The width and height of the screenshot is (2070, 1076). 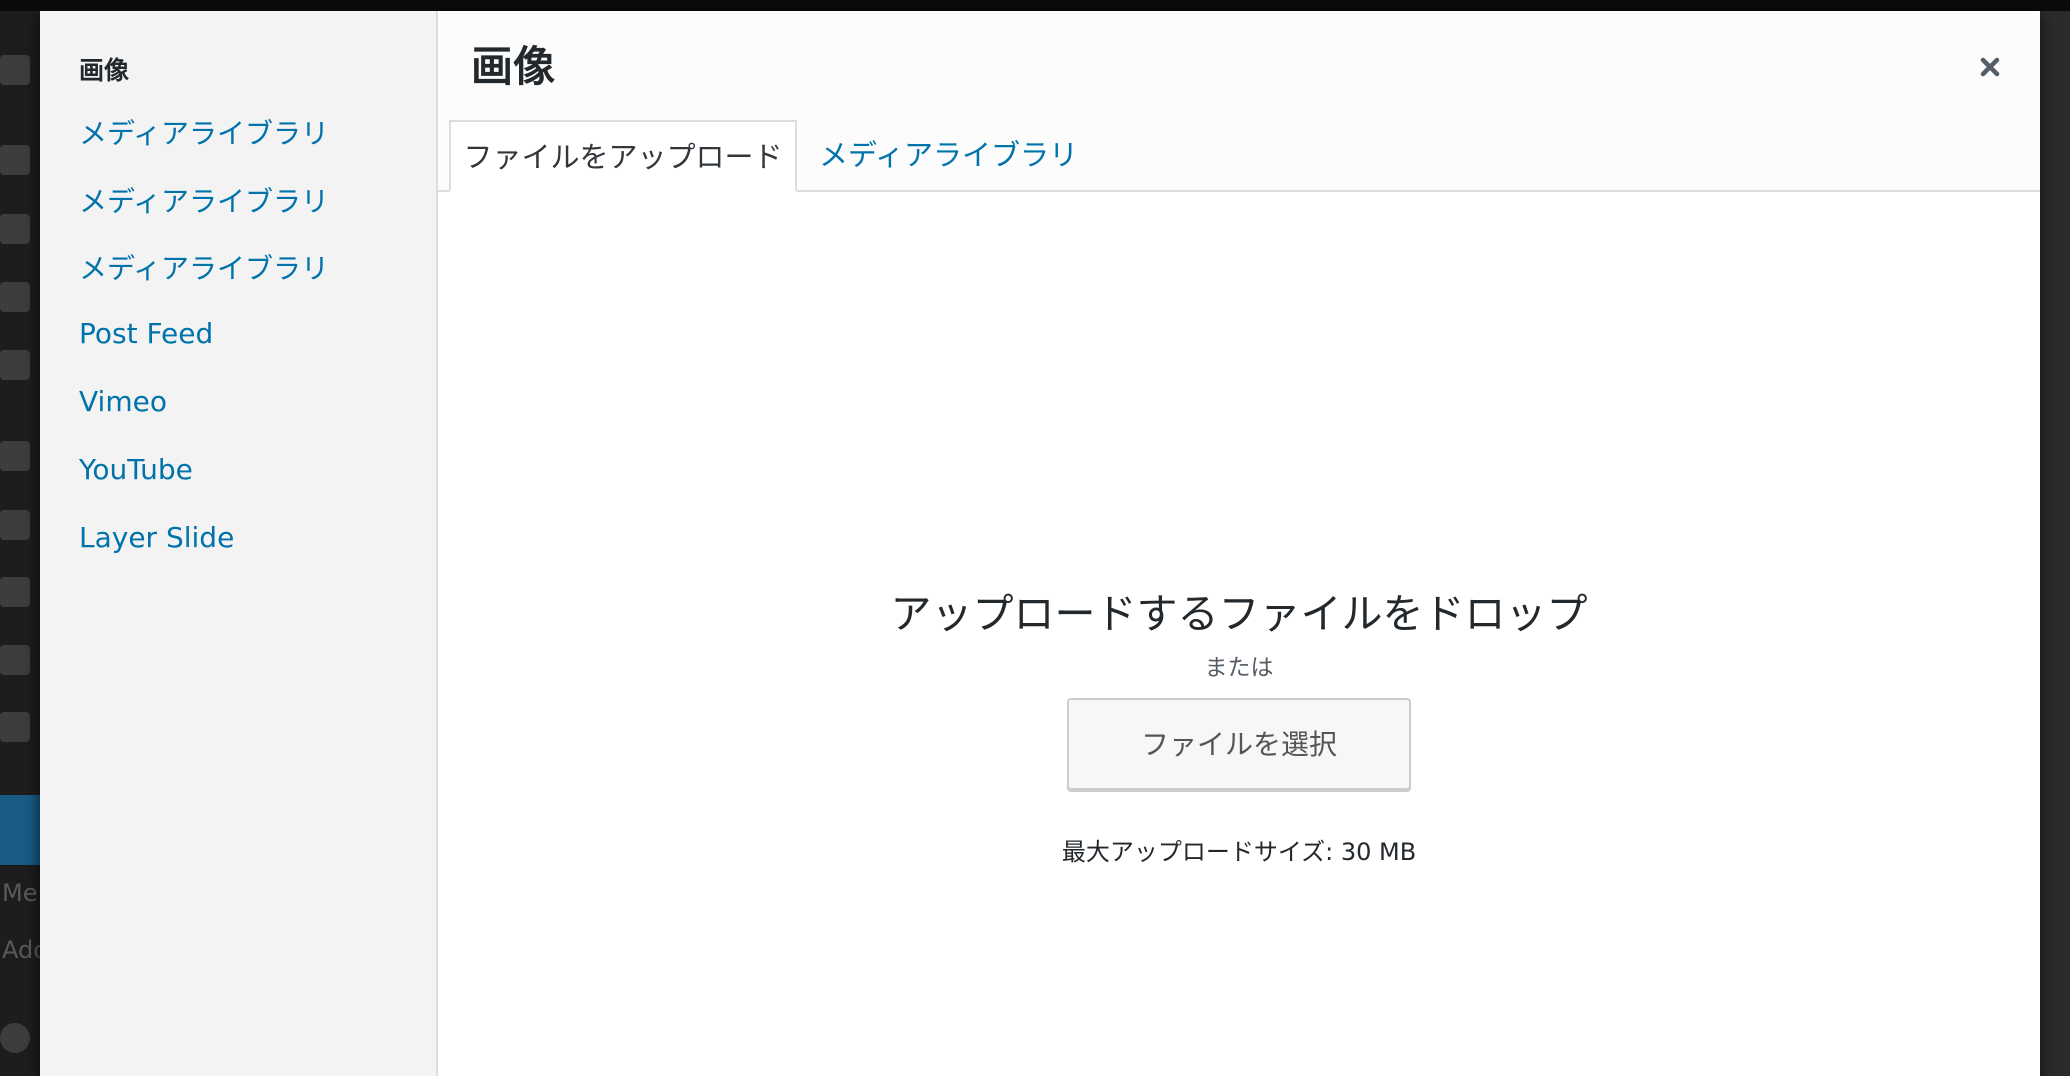 I want to click on appearance-icon, so click(x=15, y=456).